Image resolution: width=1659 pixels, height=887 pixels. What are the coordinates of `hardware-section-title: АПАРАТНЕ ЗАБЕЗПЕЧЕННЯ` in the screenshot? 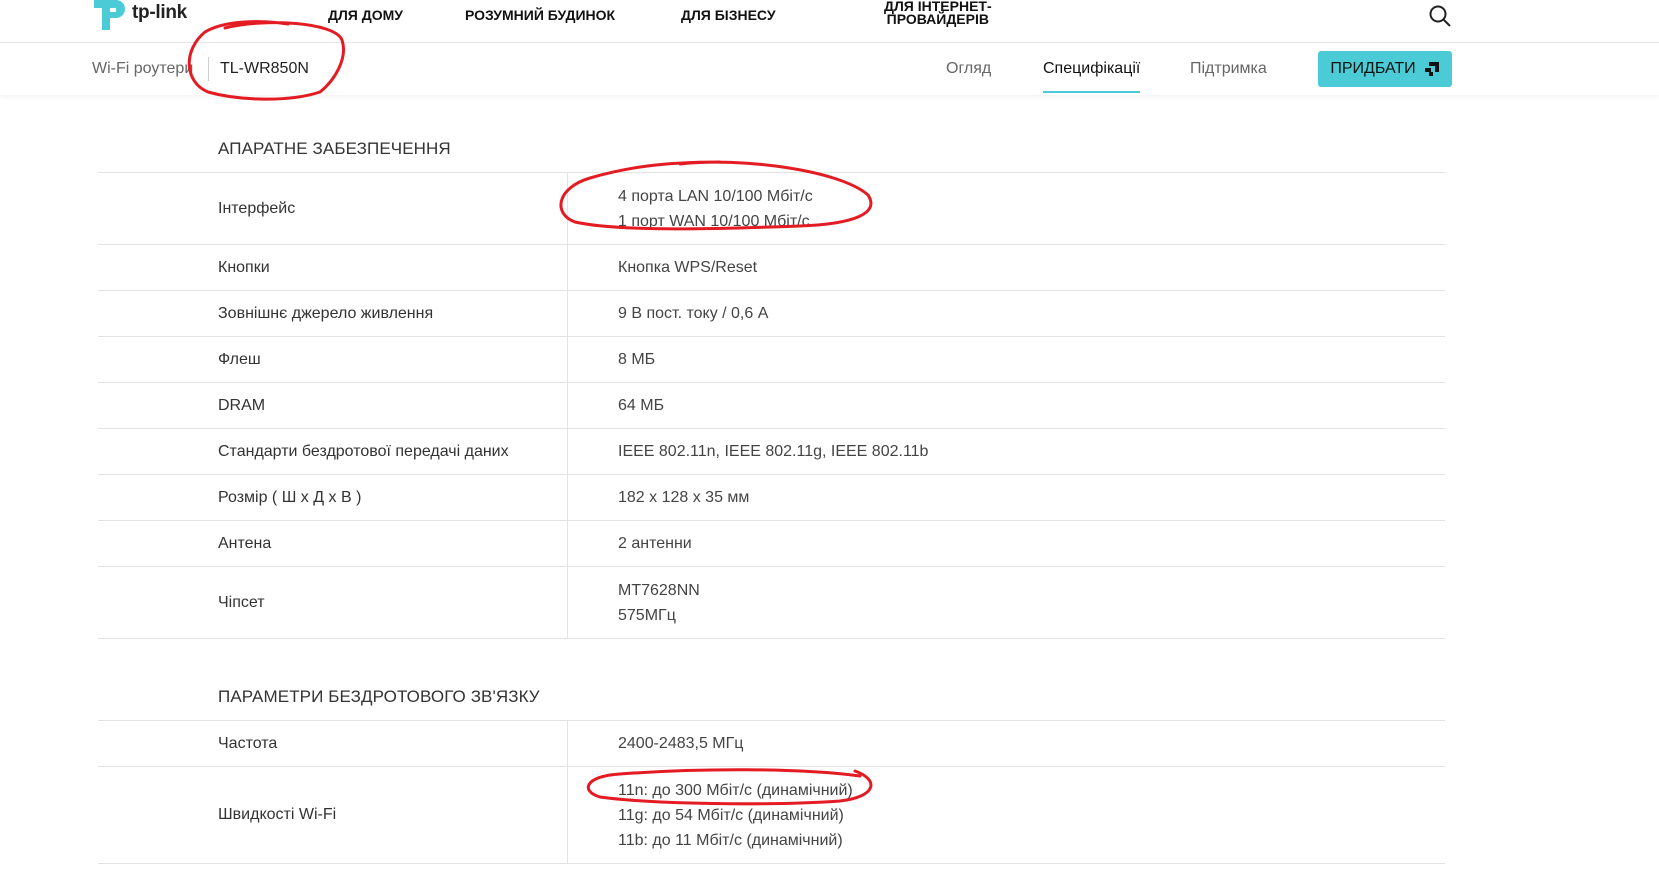 It's located at (334, 148).